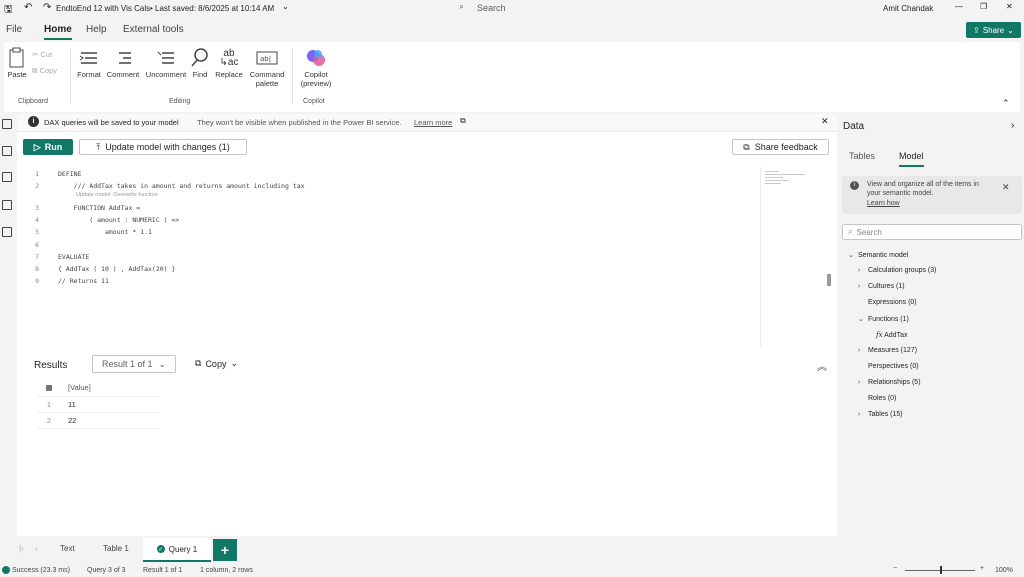  Describe the element at coordinates (993, 30) in the screenshot. I see `share-button: ⇪ Share ⌄` at that location.